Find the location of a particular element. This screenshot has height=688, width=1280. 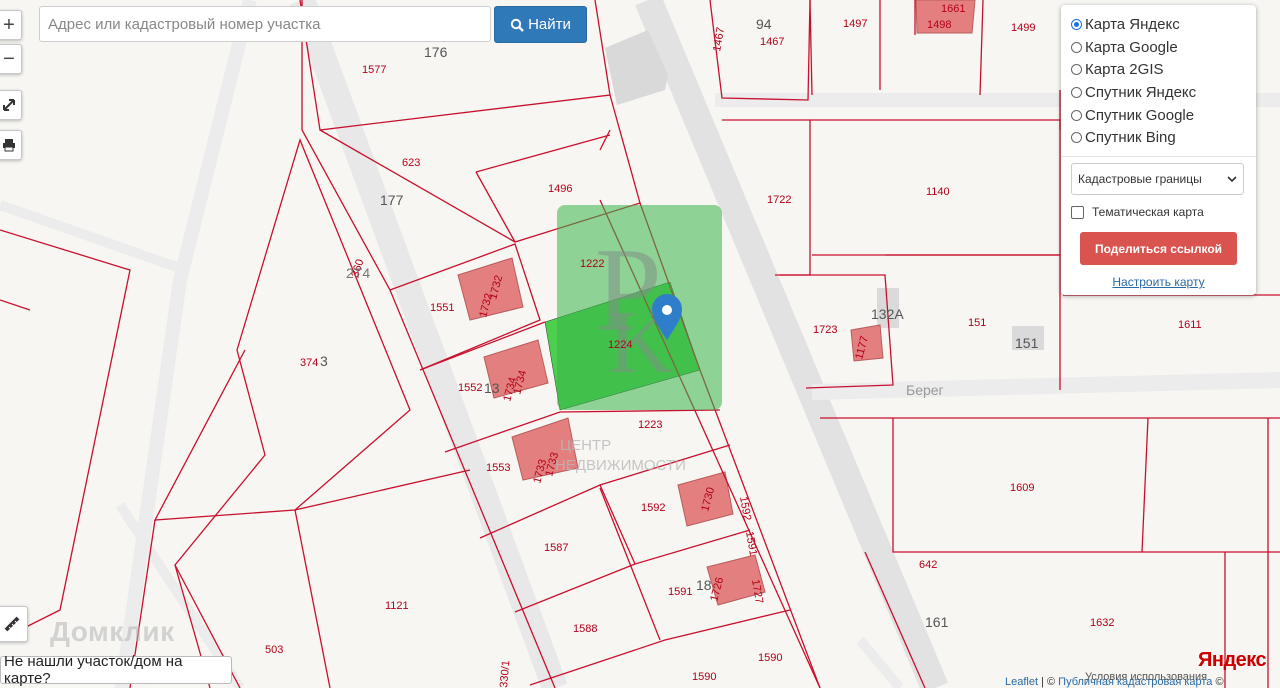

not-found-button: Не нашли участок/дом на карте? is located at coordinates (116, 670).